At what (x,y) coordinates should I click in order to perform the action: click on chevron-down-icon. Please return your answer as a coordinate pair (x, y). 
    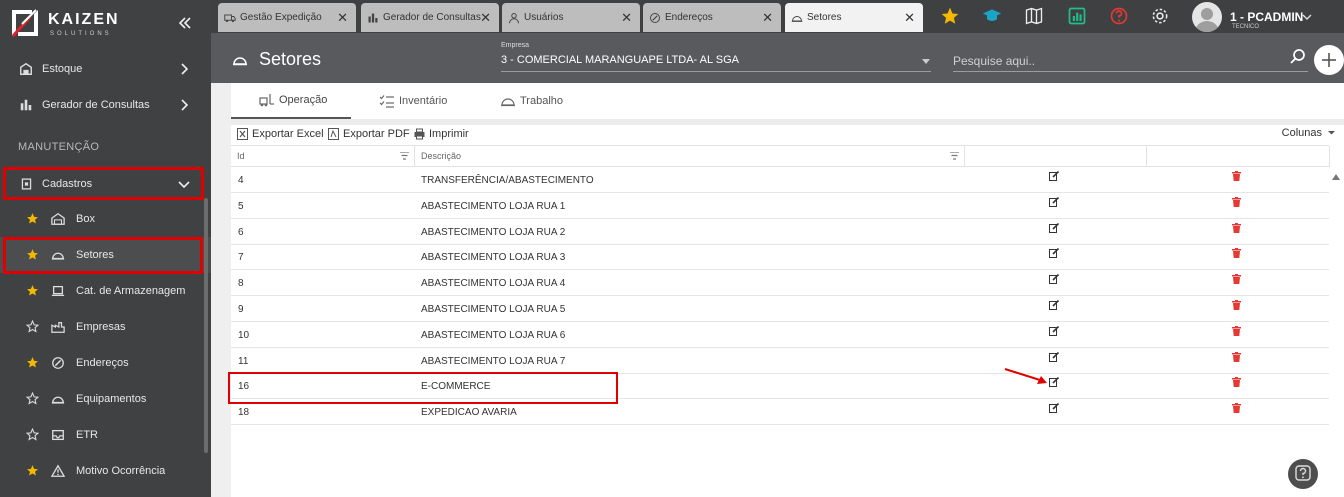
    Looking at the image, I should click on (1307, 17).